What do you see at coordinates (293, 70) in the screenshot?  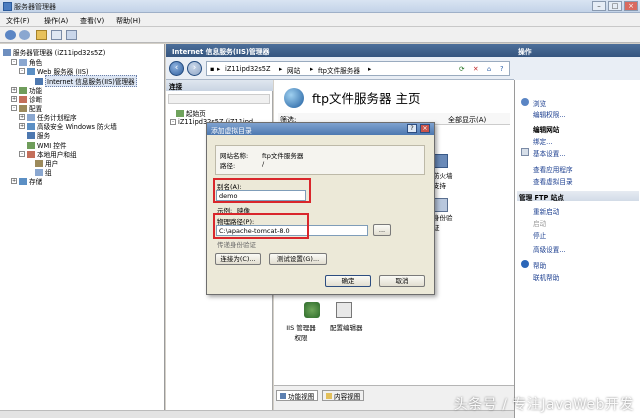 I see `breadcrumb-sites: 网站` at bounding box center [293, 70].